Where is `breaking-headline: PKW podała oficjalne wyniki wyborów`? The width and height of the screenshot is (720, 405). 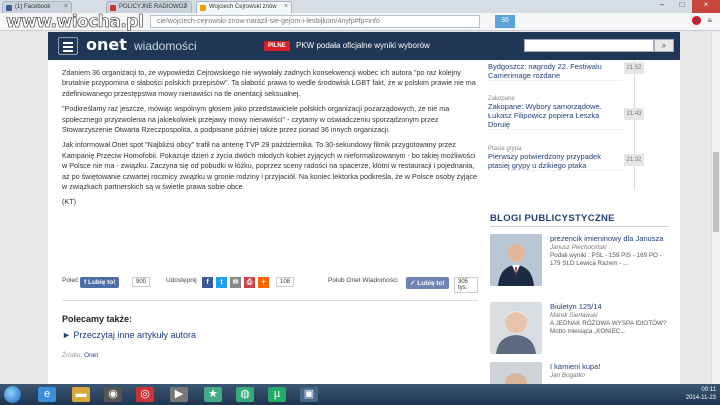 breaking-headline: PKW podała oficjalne wyniki wyborów is located at coordinates (363, 45).